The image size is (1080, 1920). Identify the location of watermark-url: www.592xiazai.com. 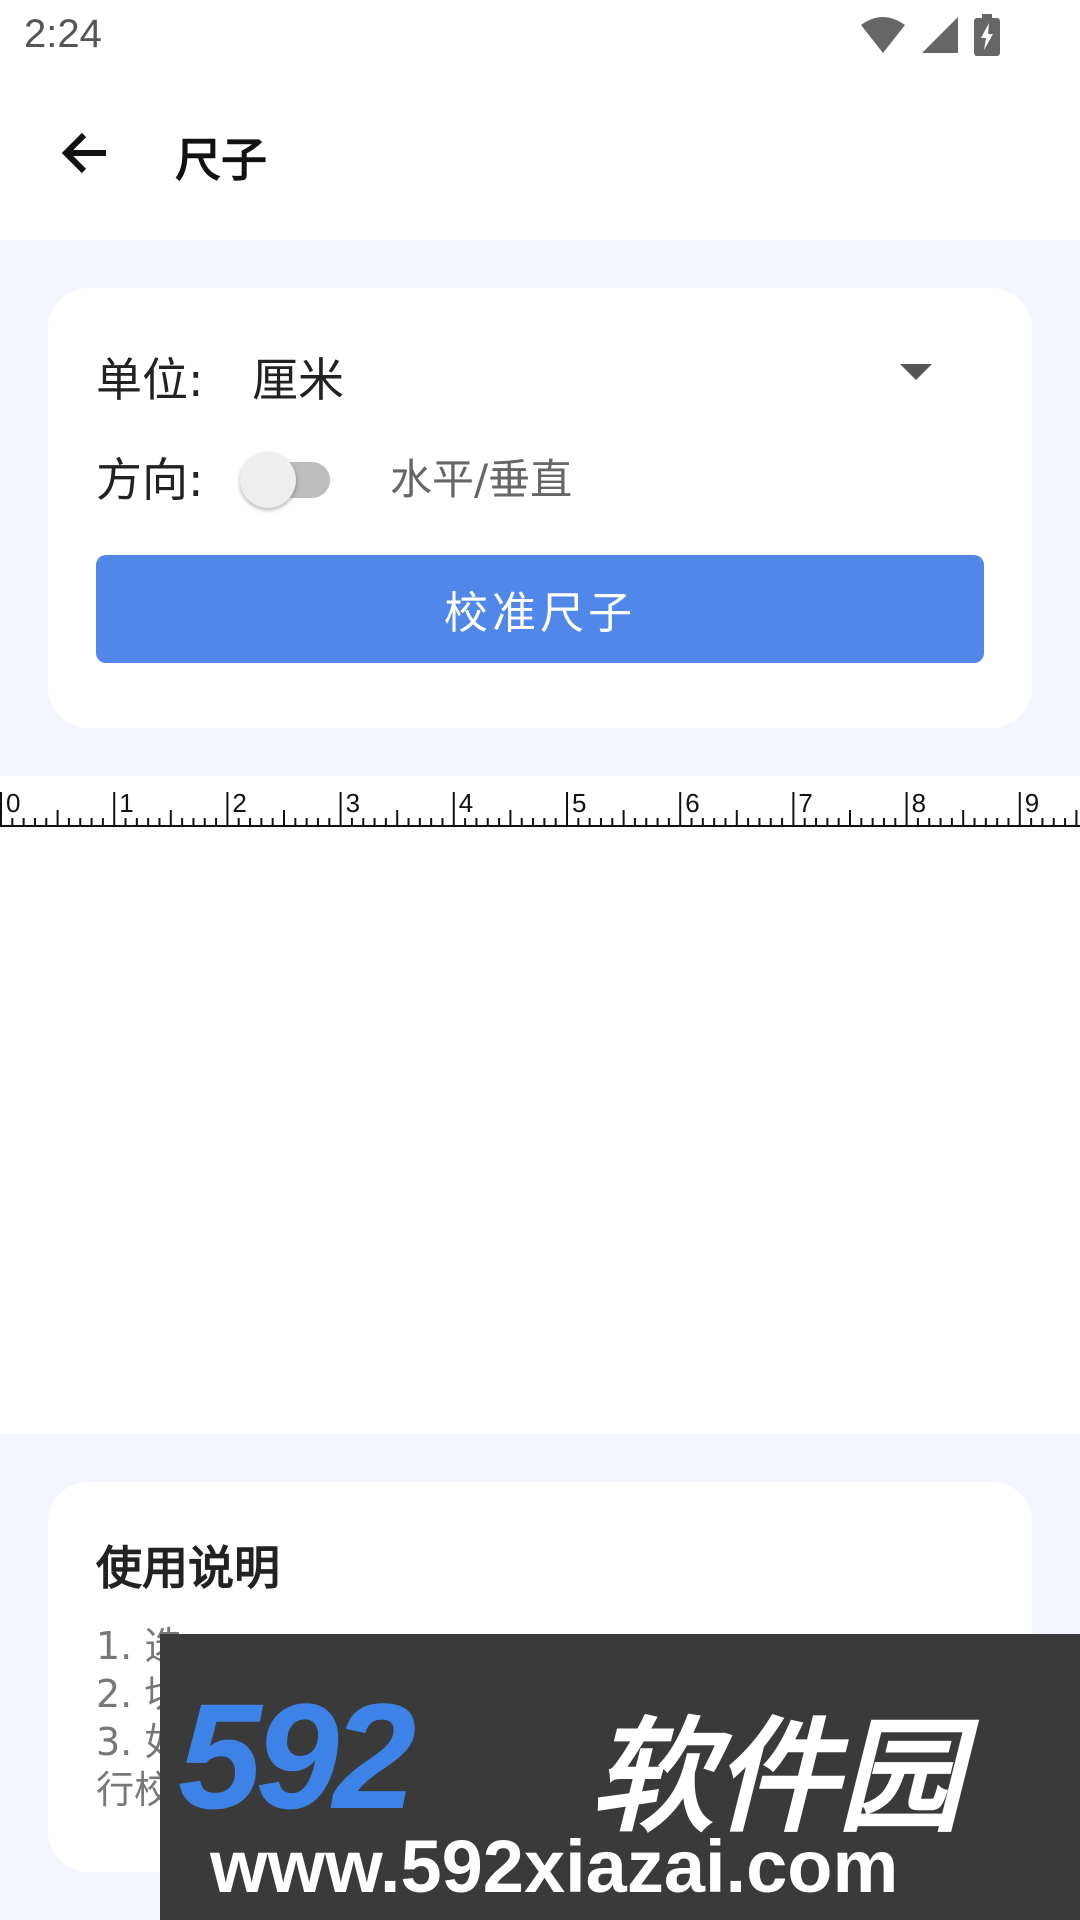
(554, 1866).